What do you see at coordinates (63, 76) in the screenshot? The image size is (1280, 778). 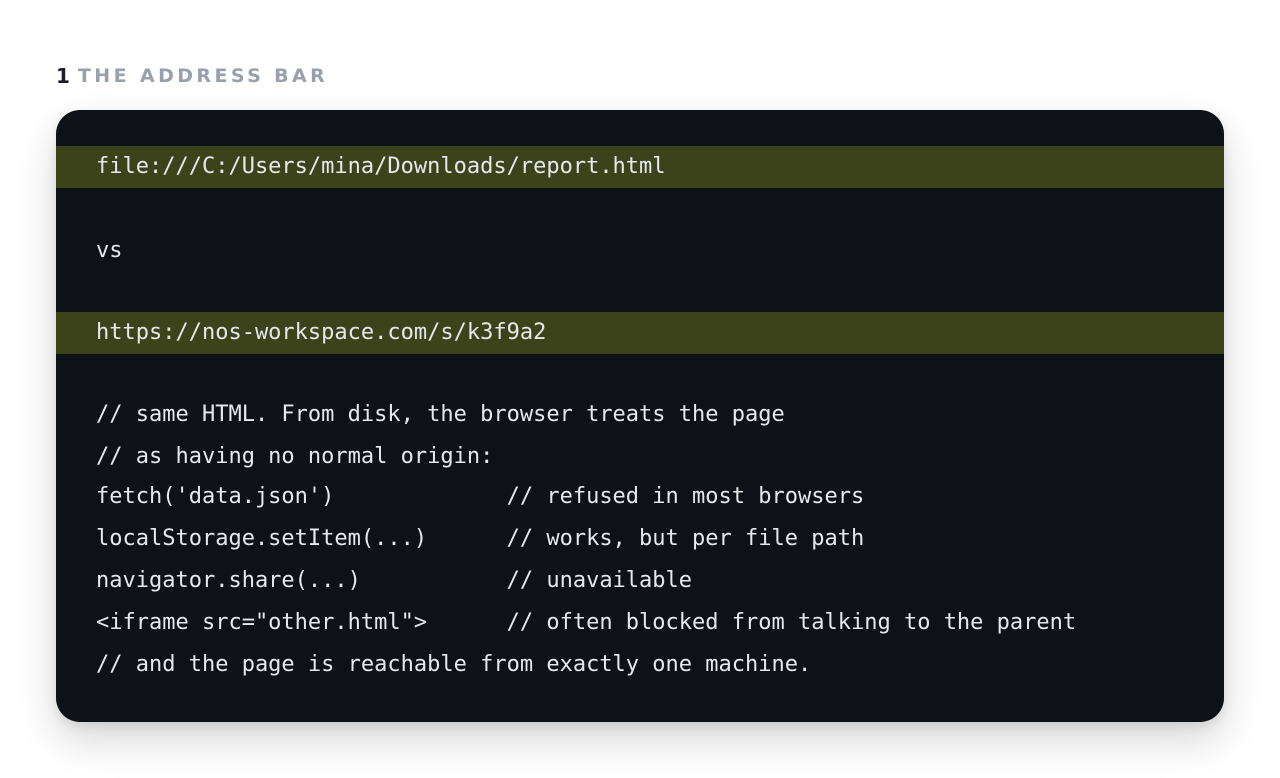 I see `section-number: 1` at bounding box center [63, 76].